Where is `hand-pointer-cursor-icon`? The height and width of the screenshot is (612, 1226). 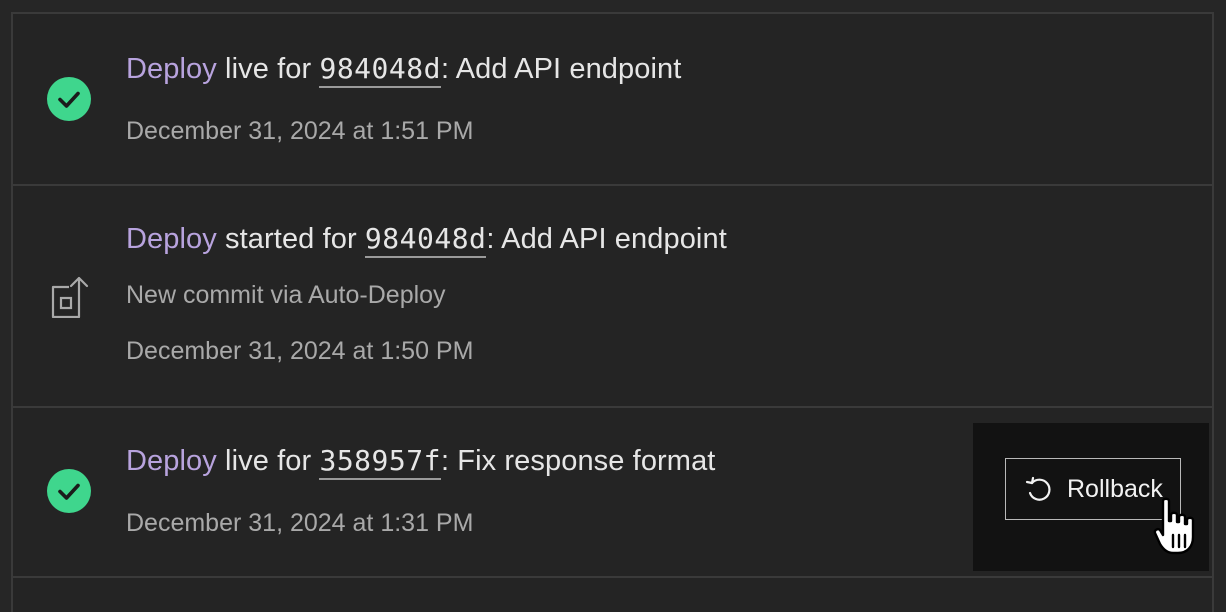
hand-pointer-cursor-icon is located at coordinates (1174, 526).